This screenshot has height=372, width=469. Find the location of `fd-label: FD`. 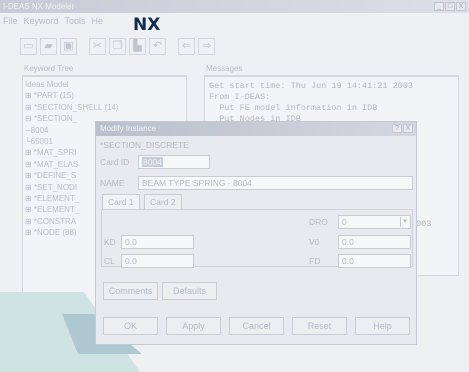

fd-label: FD is located at coordinates (315, 261).